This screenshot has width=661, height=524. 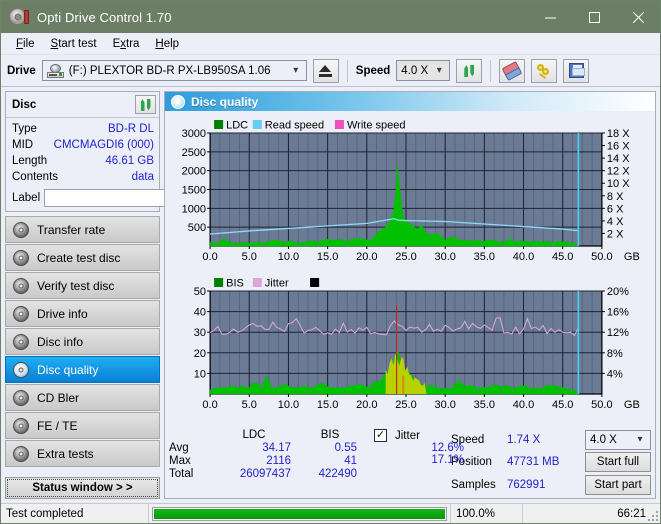 I want to click on sidebar-item-disc-quality: Disc quality, so click(x=82, y=369).